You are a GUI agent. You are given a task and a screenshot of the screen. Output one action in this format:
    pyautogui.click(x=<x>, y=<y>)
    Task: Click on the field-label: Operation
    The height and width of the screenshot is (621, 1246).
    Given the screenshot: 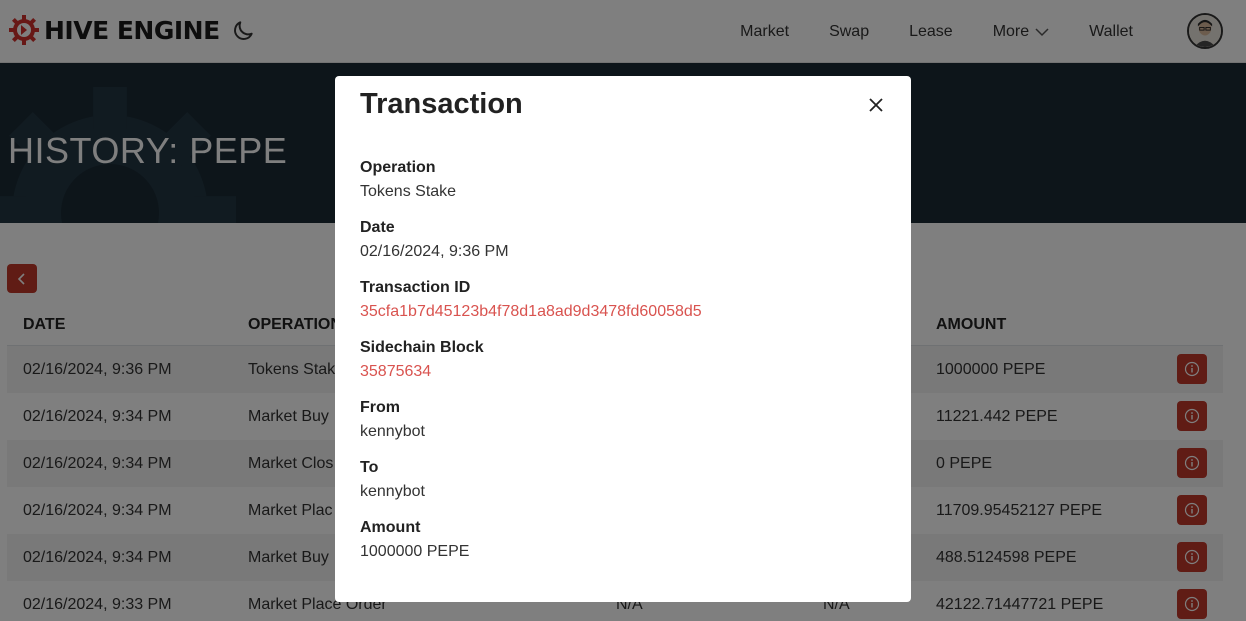 What is the action you would take?
    pyautogui.click(x=398, y=167)
    